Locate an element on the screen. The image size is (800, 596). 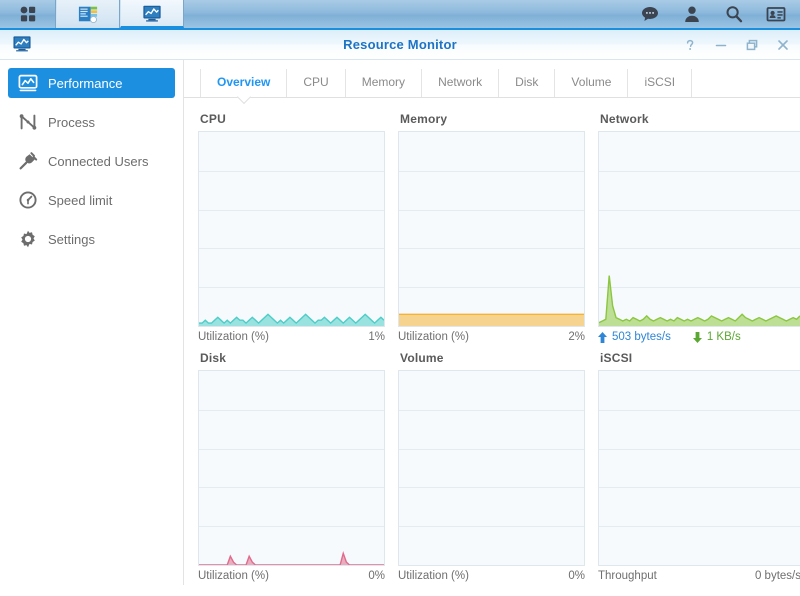
maximize-button is located at coordinates (752, 45).